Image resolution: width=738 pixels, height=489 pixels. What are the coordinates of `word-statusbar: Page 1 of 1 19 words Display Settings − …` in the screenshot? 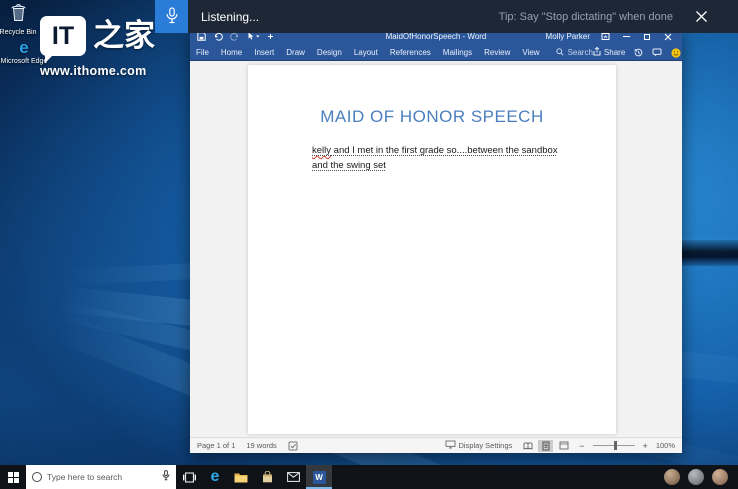 It's located at (436, 445).